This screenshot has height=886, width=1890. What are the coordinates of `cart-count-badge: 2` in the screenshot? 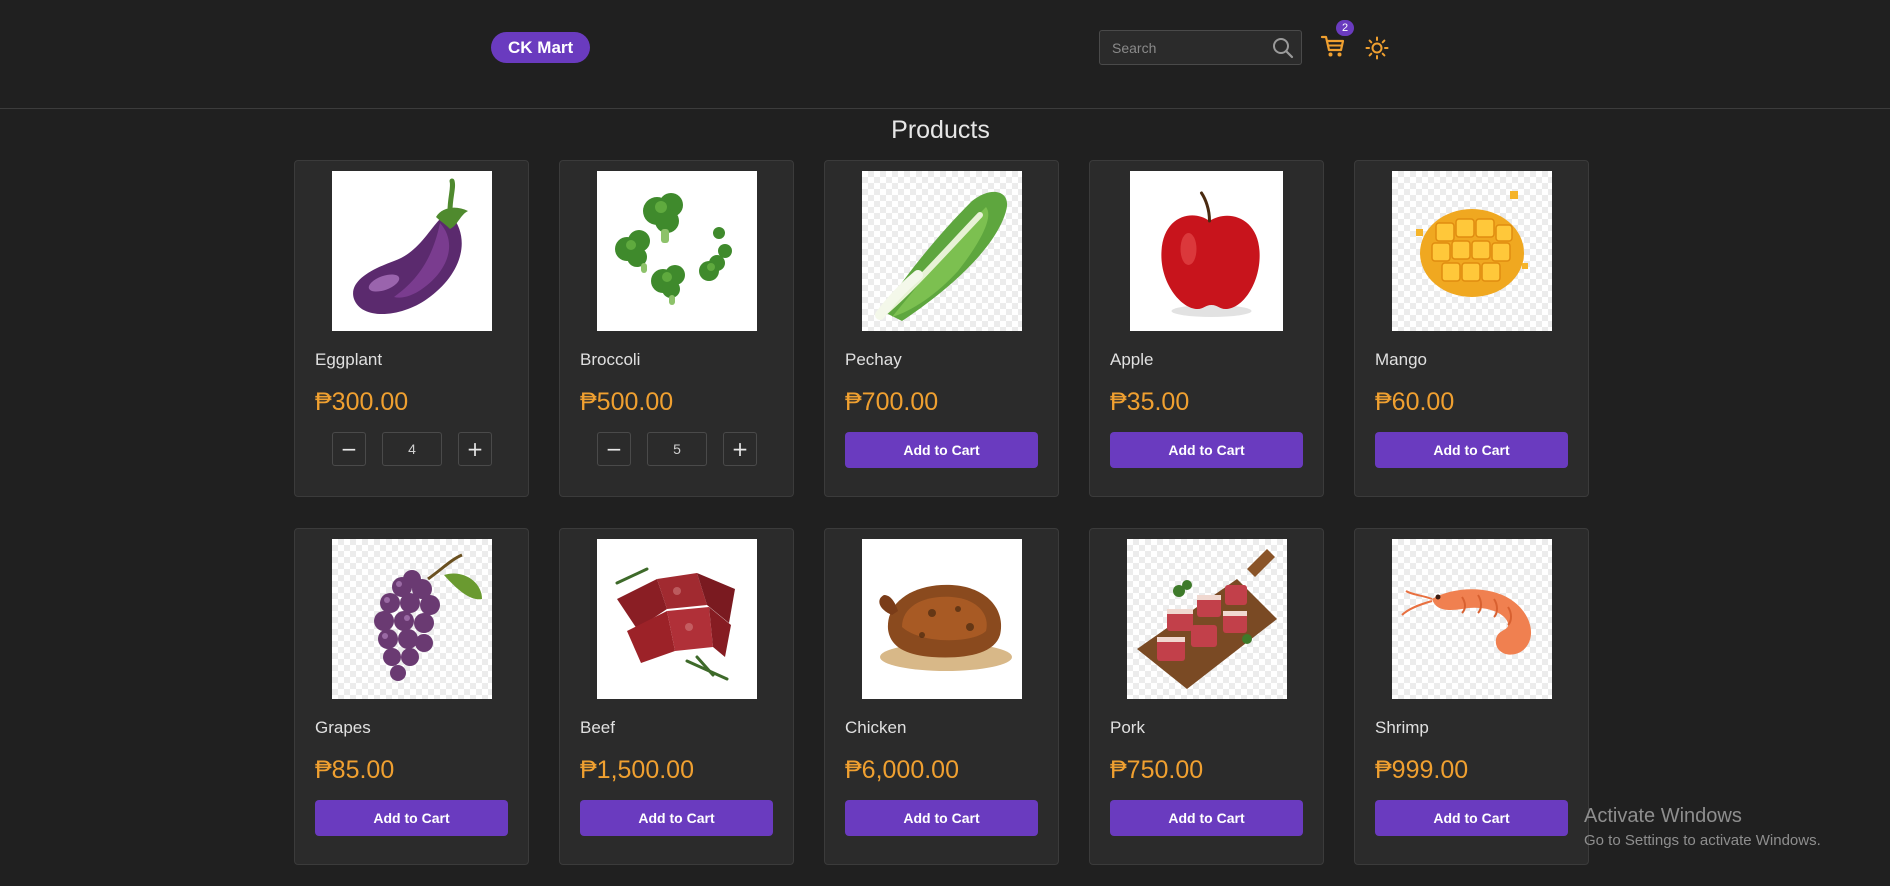 It's located at (1345, 28).